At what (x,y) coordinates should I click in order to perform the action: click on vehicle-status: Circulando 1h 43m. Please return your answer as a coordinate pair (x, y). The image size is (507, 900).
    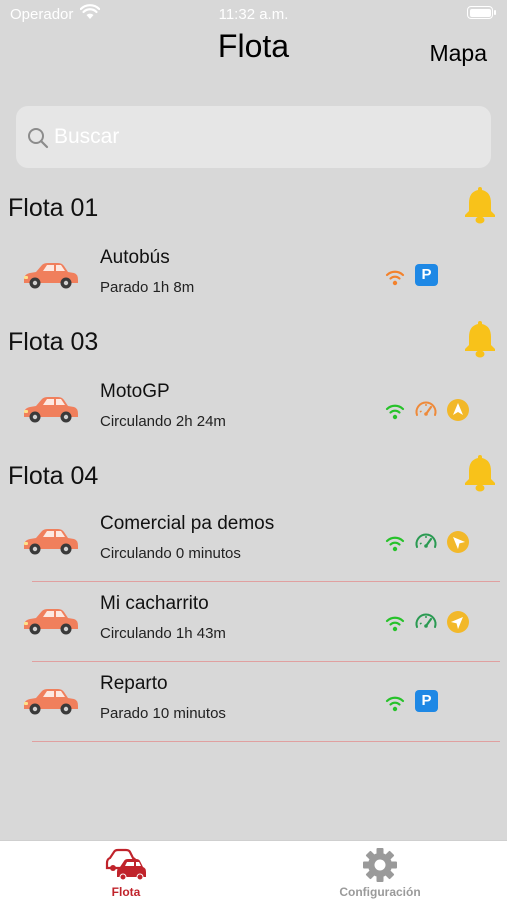
    Looking at the image, I should click on (163, 633).